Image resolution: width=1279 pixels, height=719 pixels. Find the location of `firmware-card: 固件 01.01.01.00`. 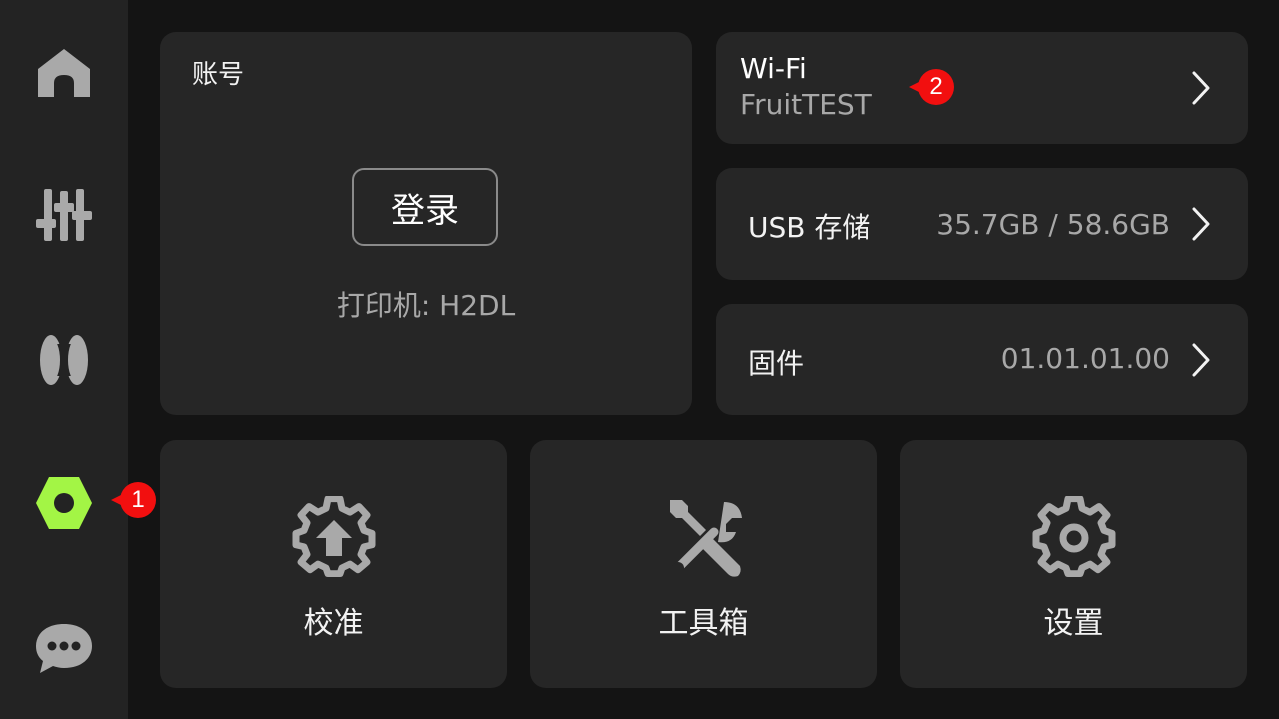

firmware-card: 固件 01.01.01.00 is located at coordinates (982, 359).